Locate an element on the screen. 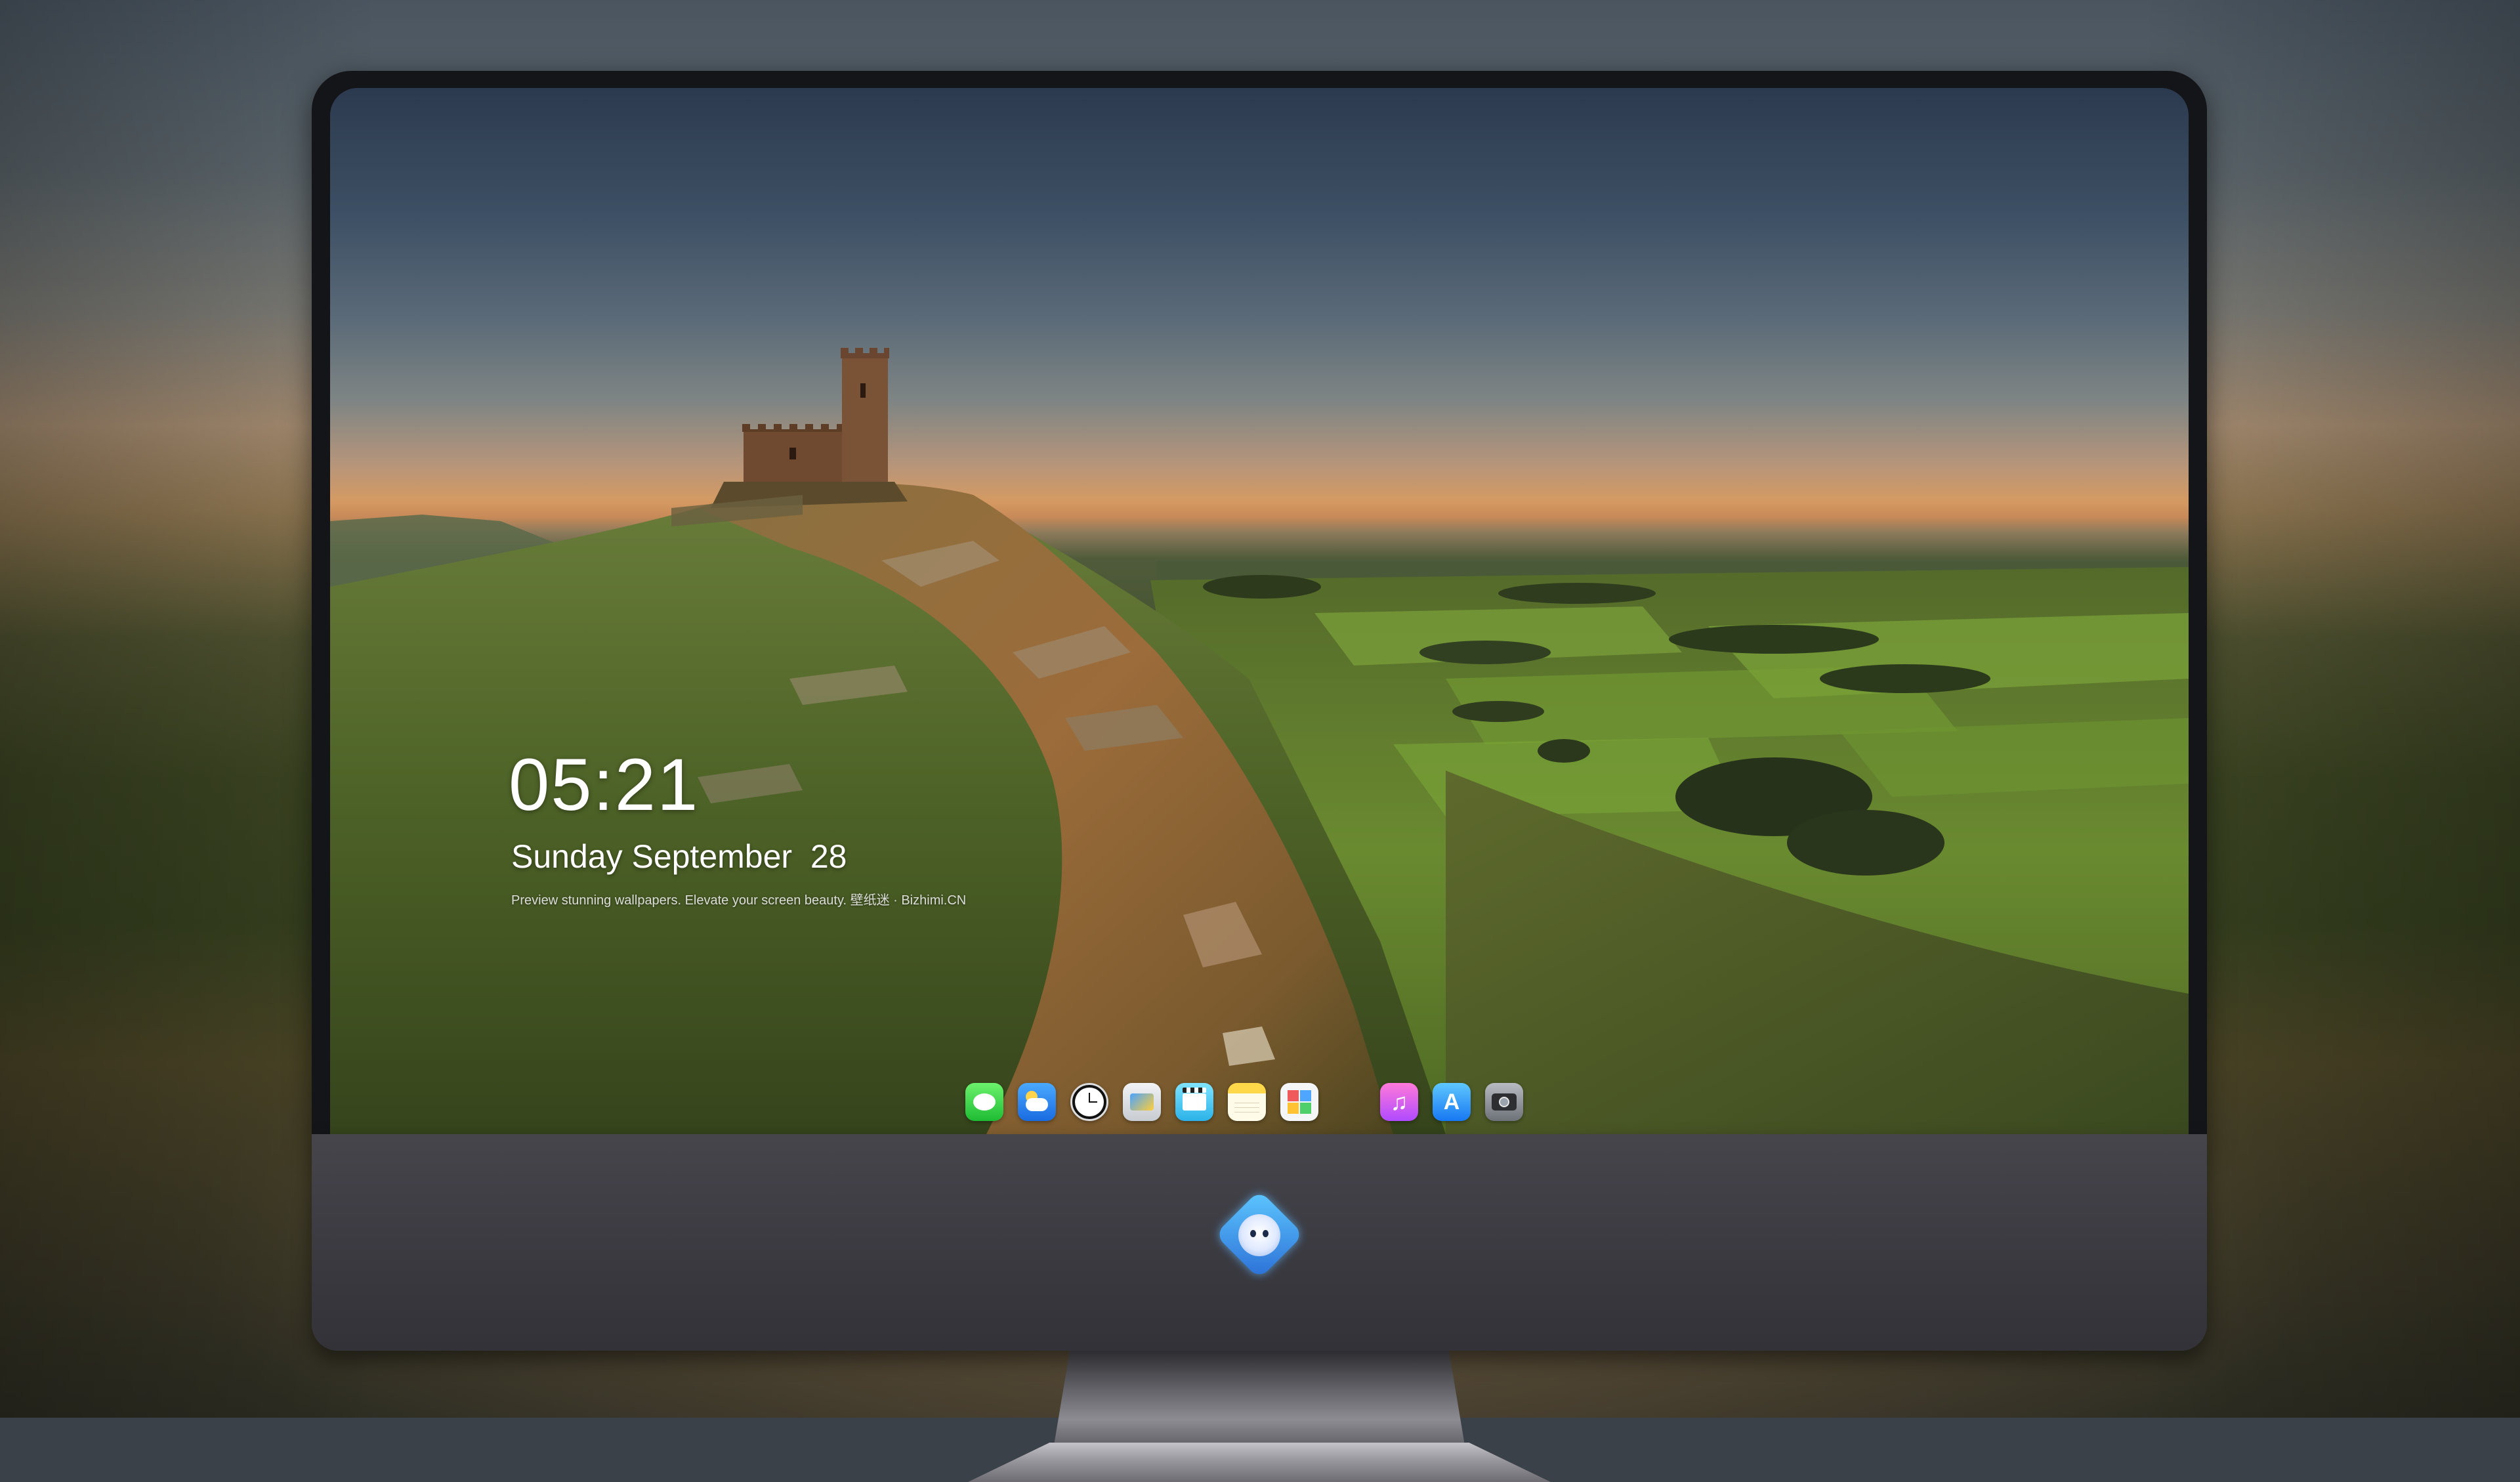 This screenshot has height=1482, width=2520. photos-icon is located at coordinates (1299, 1102).